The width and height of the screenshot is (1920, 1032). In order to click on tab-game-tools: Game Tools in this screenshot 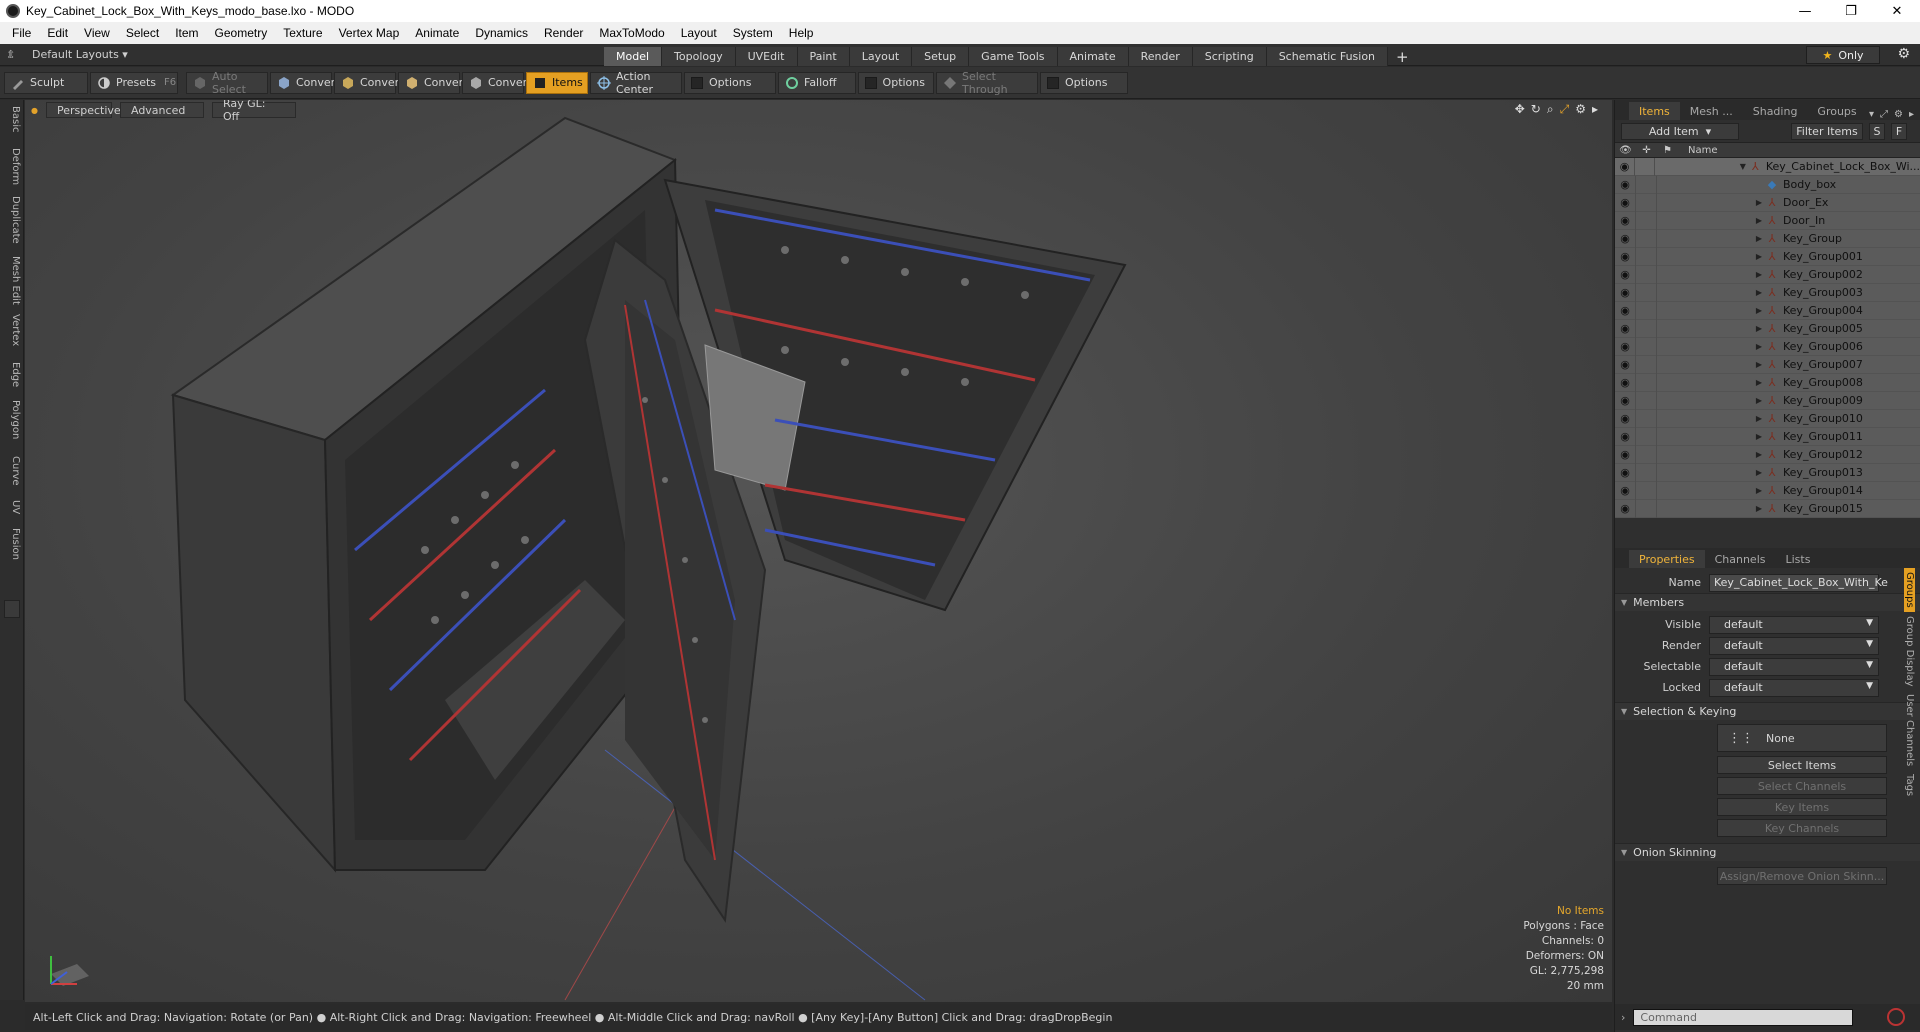, I will do `click(1013, 56)`.